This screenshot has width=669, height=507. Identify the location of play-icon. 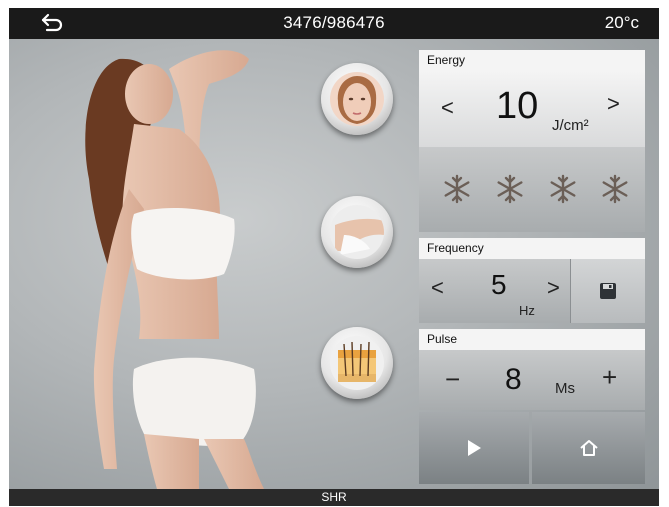
(474, 448).